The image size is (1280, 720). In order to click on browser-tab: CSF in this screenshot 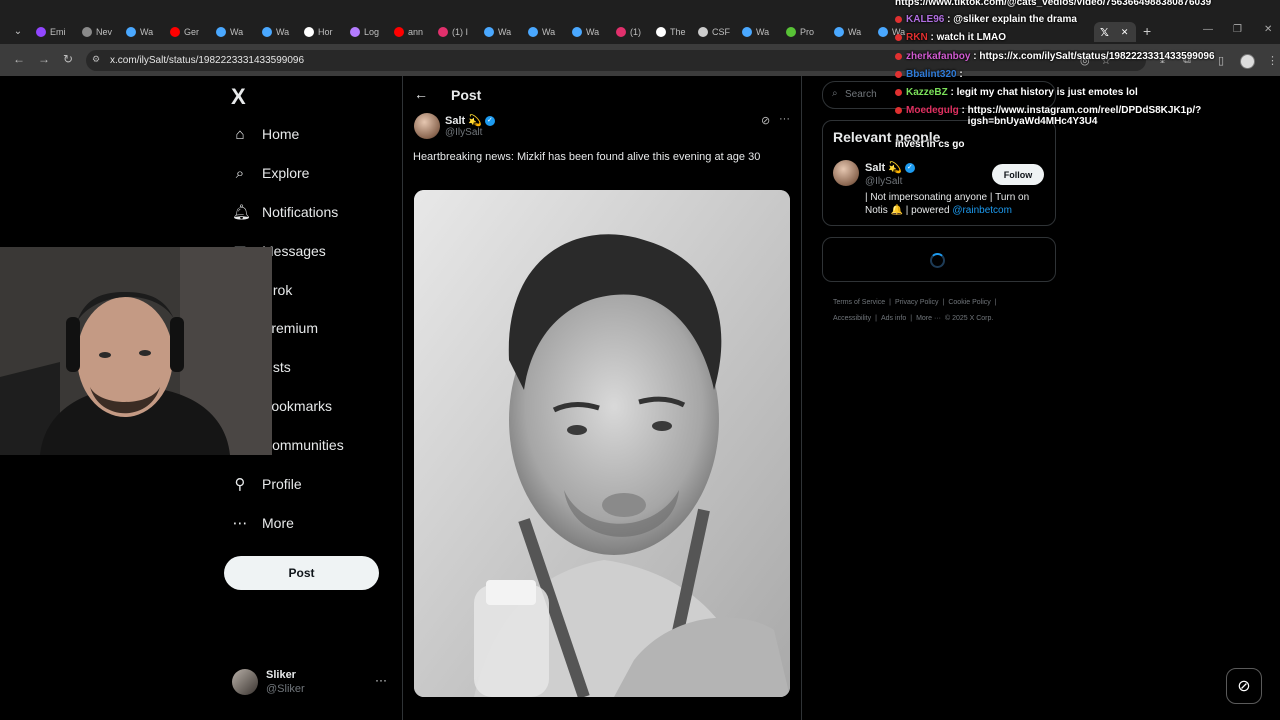, I will do `click(718, 32)`.